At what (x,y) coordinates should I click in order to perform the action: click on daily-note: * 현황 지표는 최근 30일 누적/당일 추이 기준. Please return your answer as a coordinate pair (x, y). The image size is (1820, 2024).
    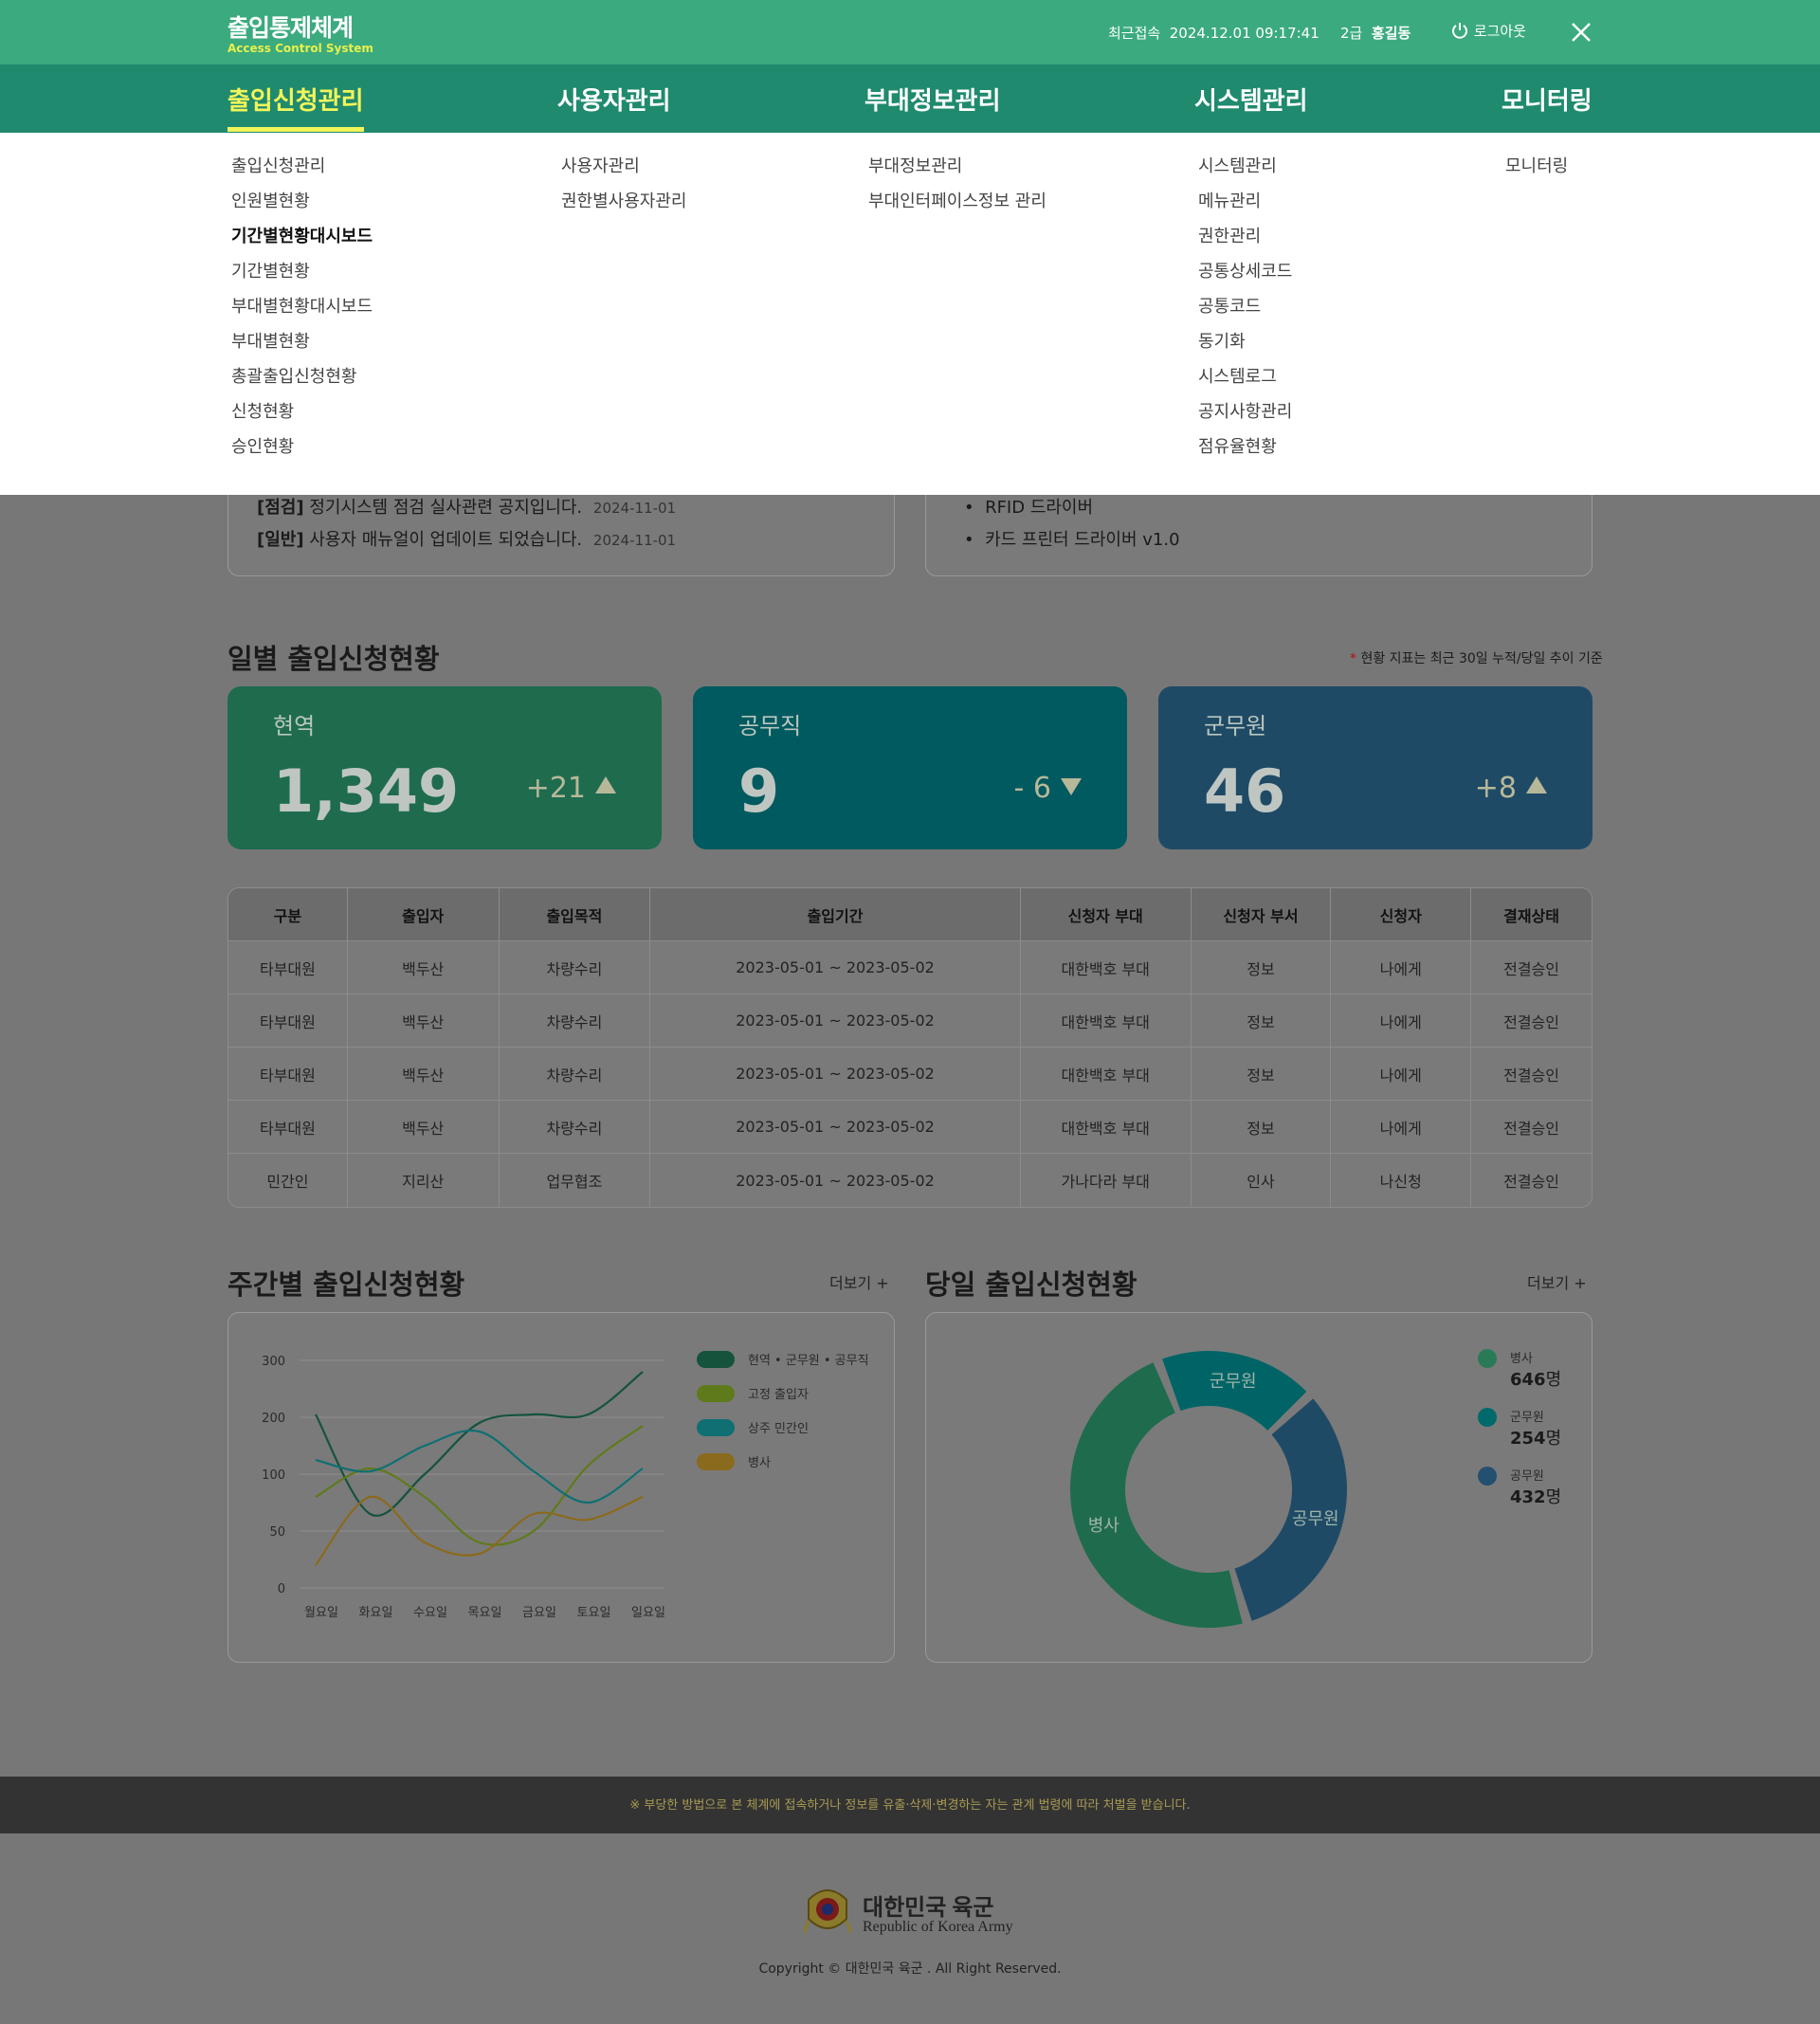
    Looking at the image, I should click on (1476, 657).